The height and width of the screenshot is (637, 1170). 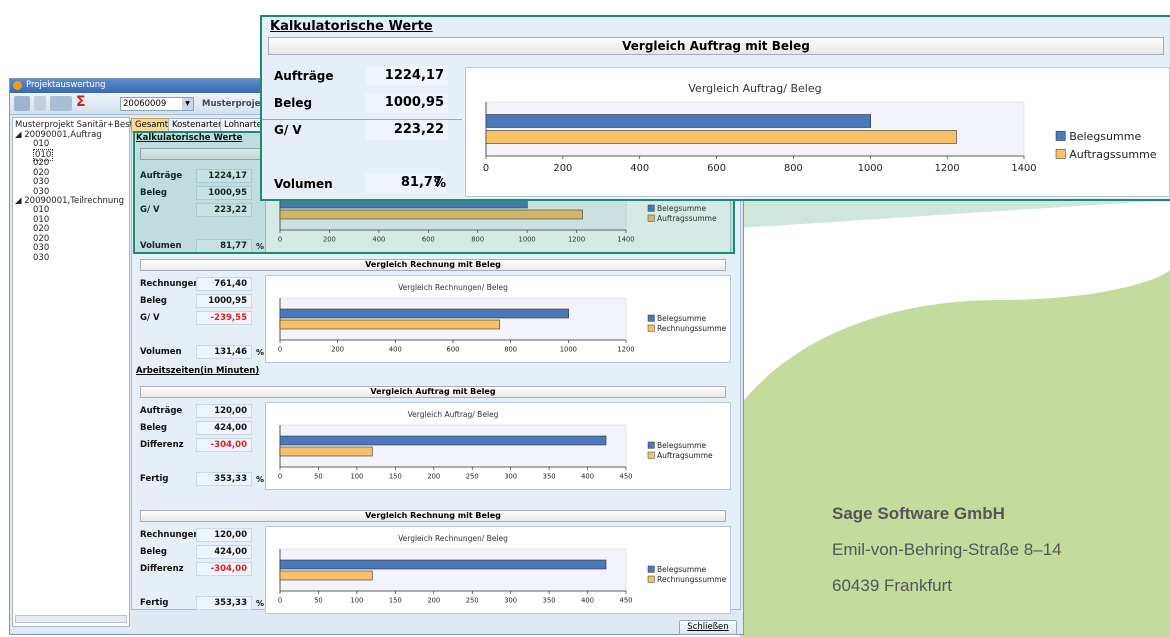 What do you see at coordinates (224, 284) in the screenshot?
I see `row-value: 761,40` at bounding box center [224, 284].